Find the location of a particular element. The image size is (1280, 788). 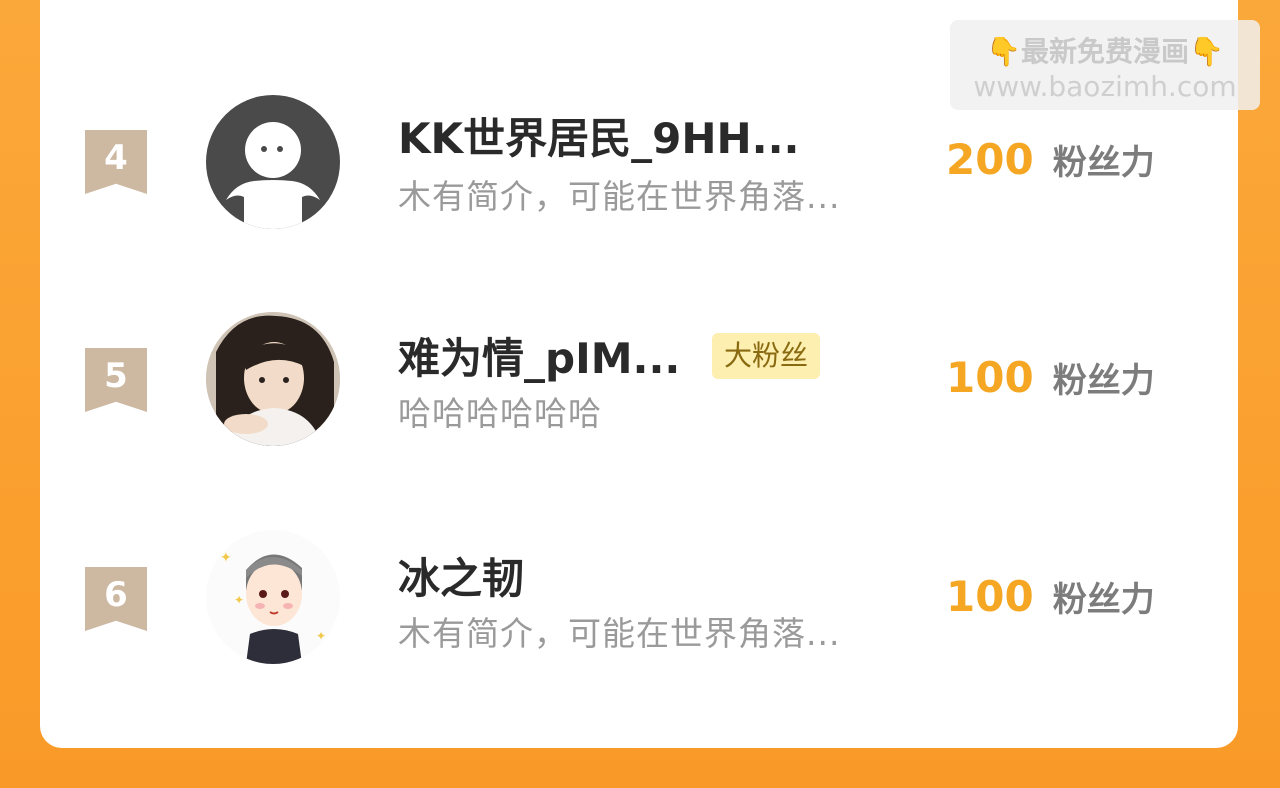

watermark: 👇最新免费漫画👇 www.baozimh.com is located at coordinates (1105, 65).